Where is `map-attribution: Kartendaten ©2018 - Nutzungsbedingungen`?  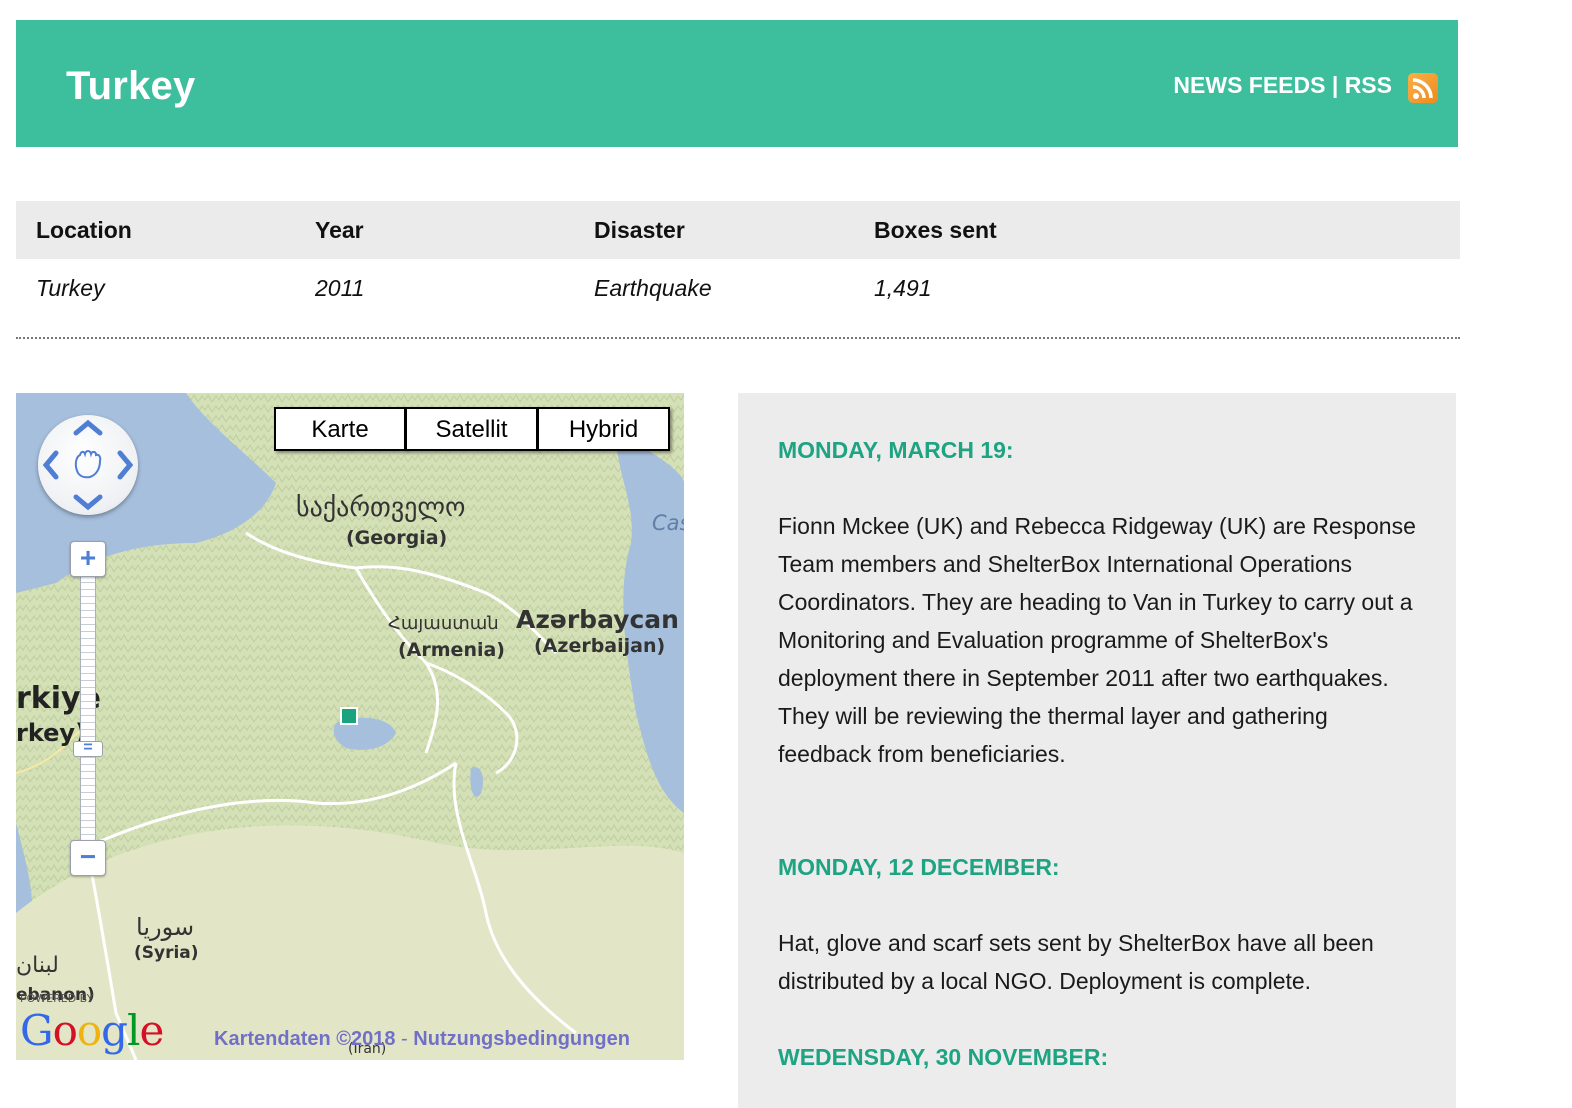
map-attribution: Kartendaten ©2018 - Nutzungsbedingungen is located at coordinates (422, 1039).